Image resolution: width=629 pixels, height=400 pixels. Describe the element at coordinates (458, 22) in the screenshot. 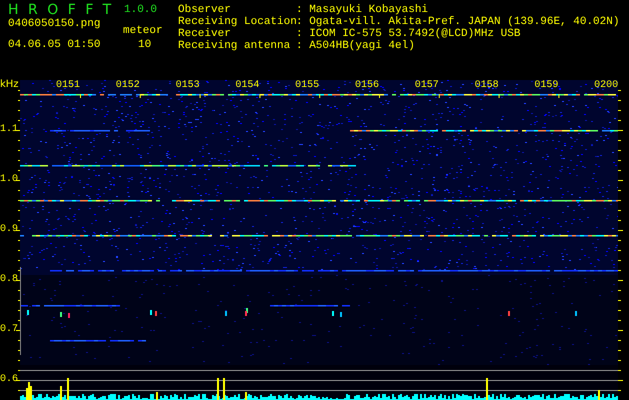

I see `info-value: : Ogata-vill. Akita-Pref. JAPAN (139.96E, 40.02N)` at that location.